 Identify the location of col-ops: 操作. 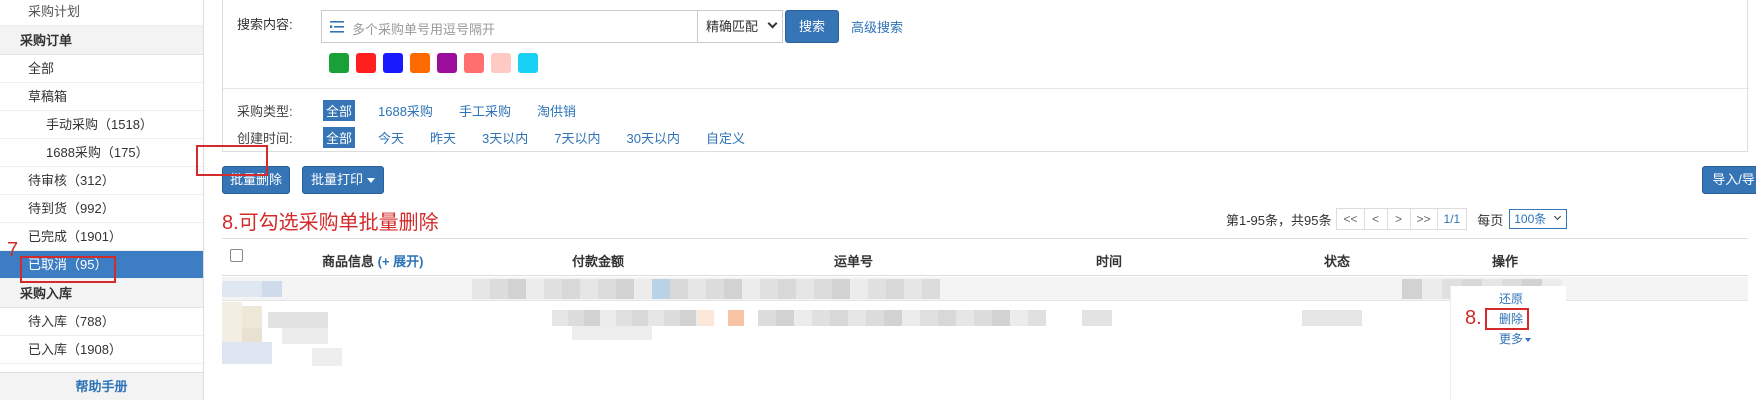
(1505, 261).